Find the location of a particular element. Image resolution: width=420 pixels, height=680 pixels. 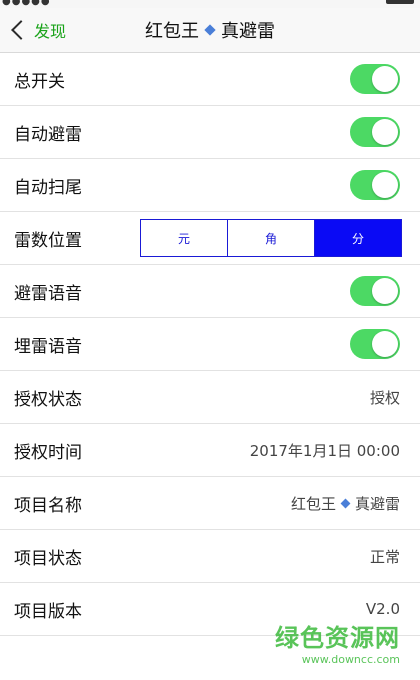

avoid-voice-toggle is located at coordinates (375, 291).